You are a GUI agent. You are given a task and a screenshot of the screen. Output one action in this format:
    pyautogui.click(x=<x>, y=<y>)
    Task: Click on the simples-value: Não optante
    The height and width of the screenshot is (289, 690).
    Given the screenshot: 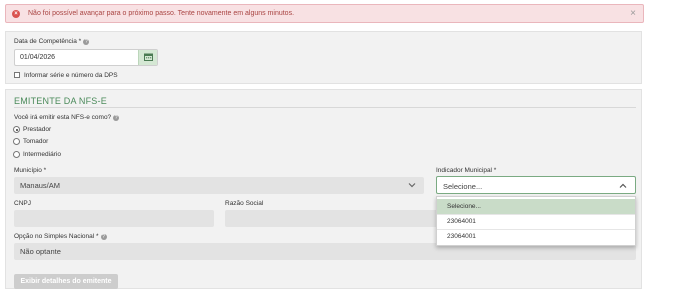 What is the action you would take?
    pyautogui.click(x=40, y=251)
    